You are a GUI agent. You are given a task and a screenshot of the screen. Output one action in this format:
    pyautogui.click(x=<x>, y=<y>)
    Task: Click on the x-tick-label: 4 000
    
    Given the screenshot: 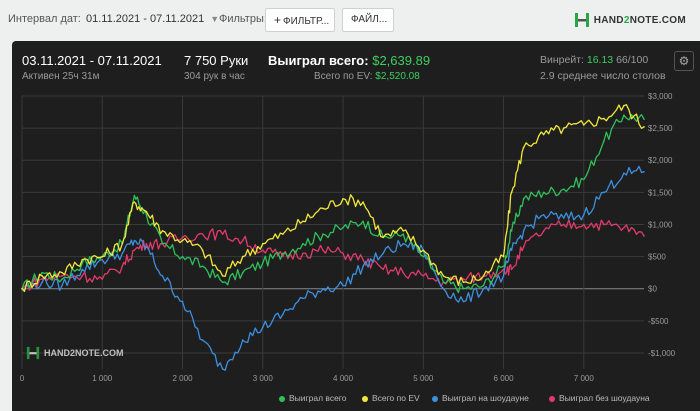 What is the action you would take?
    pyautogui.click(x=343, y=378)
    